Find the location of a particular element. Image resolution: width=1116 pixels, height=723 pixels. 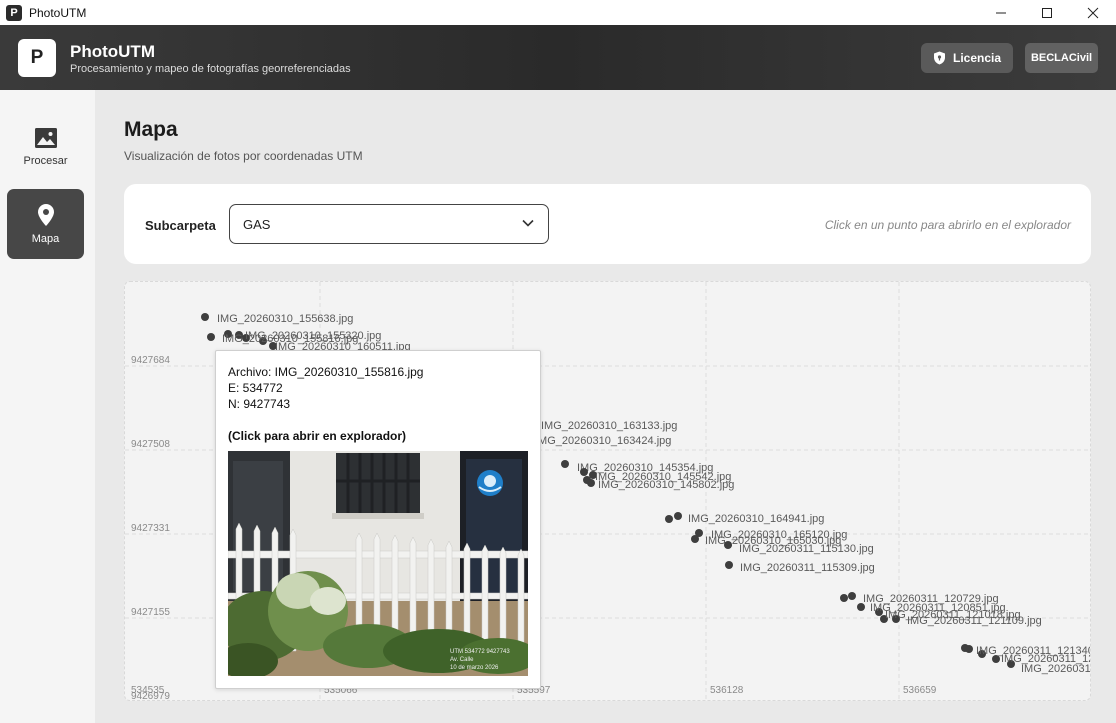

subcarpeta-label: Subcarpeta is located at coordinates (180, 225).